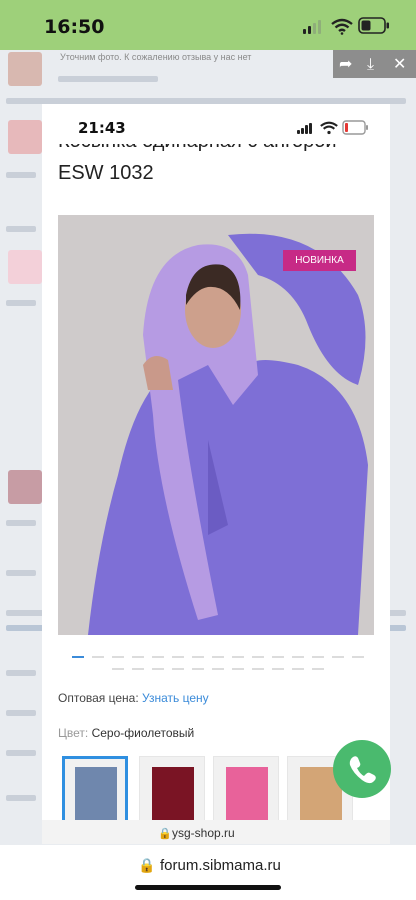 This screenshot has height=900, width=416. Describe the element at coordinates (165, 834) in the screenshot. I see `inner-lock-icon: 🔒` at that location.